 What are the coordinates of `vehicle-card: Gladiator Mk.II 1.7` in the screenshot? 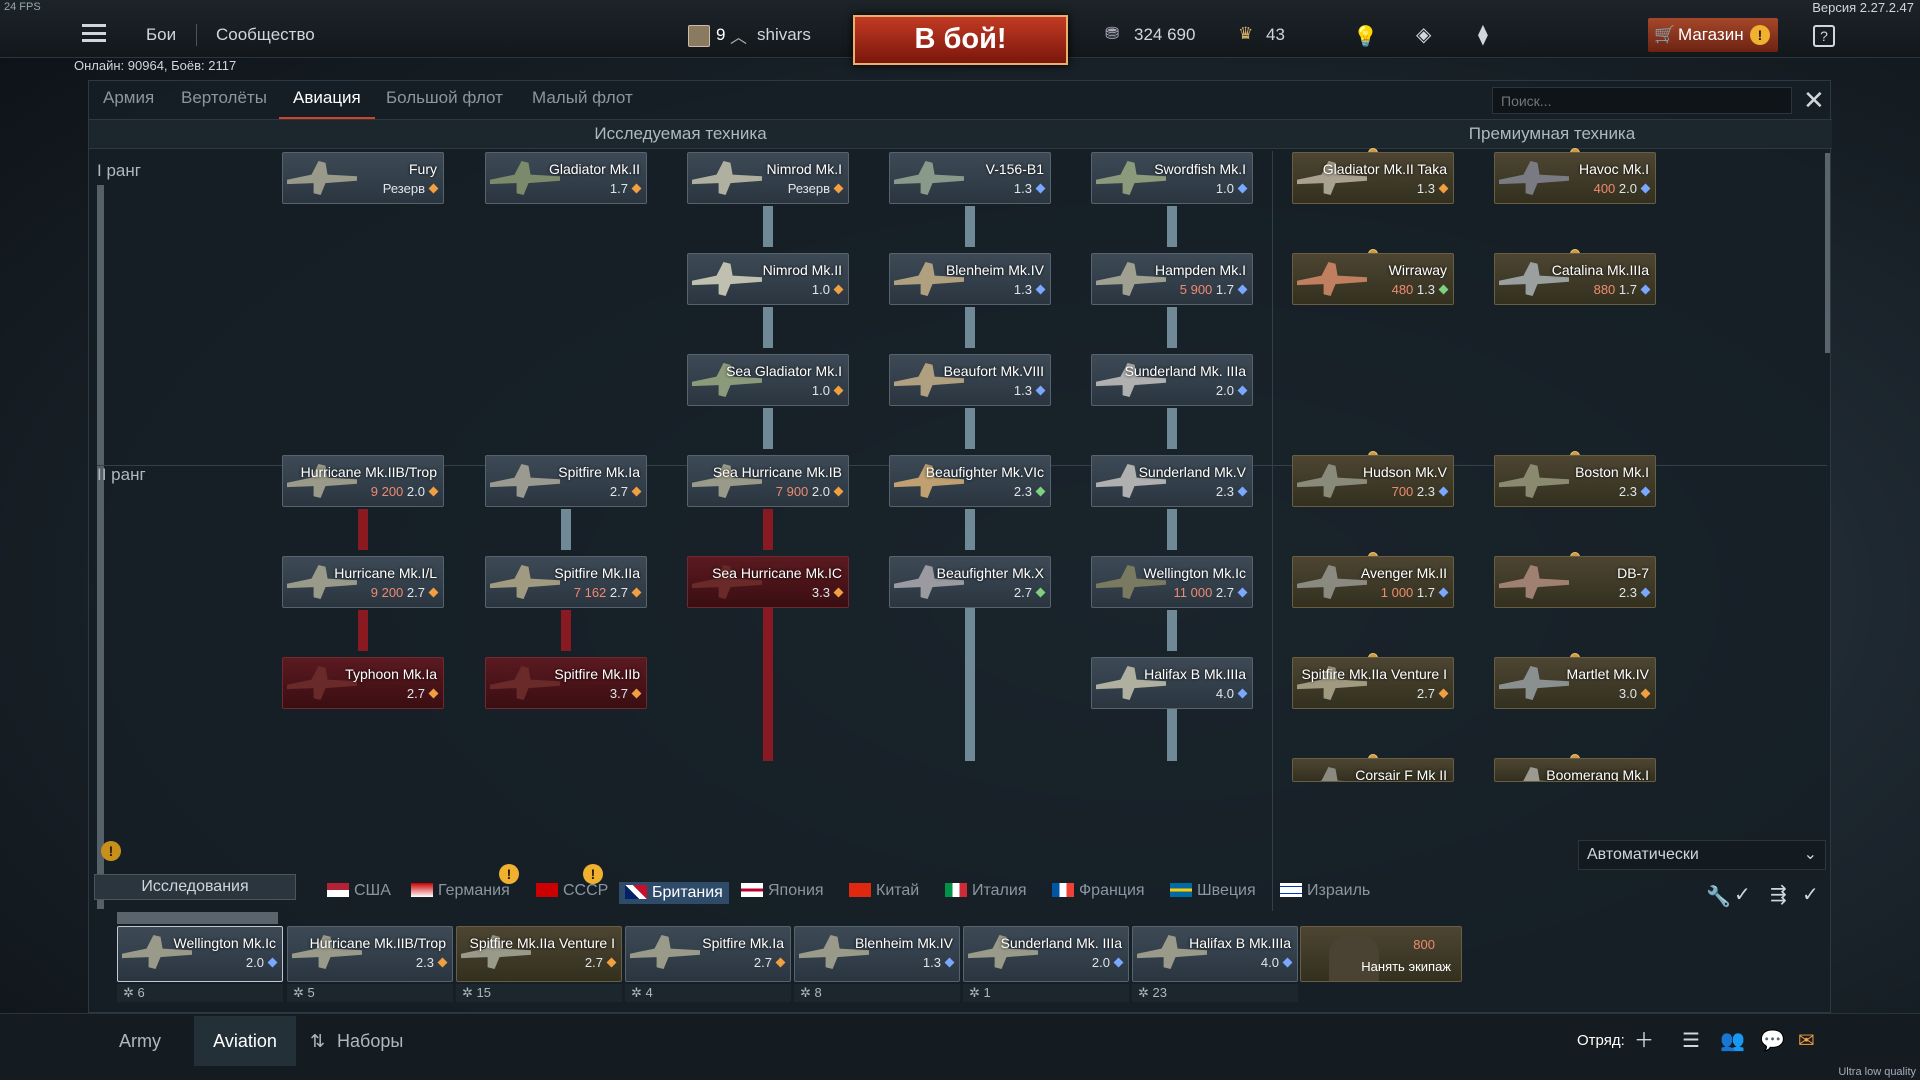 It's located at (566, 178).